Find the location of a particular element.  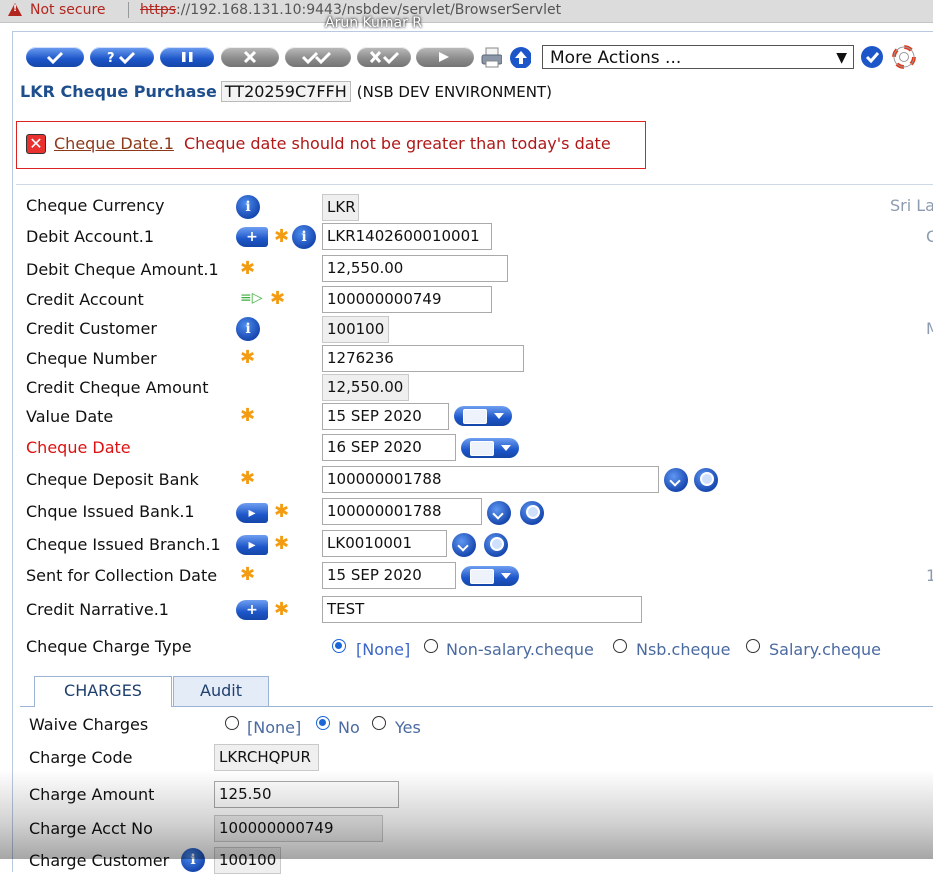

address-separator is located at coordinates (128, 10).